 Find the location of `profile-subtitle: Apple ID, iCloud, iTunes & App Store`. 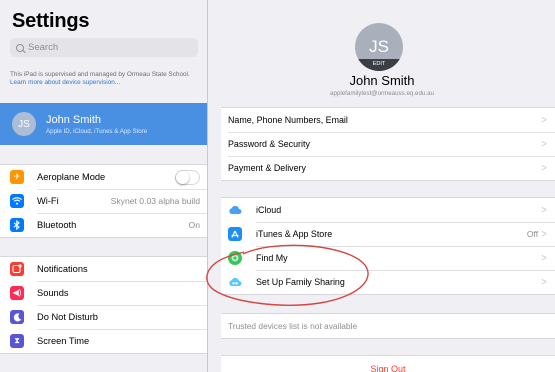

profile-subtitle: Apple ID, iCloud, iTunes & App Store is located at coordinates (97, 131).